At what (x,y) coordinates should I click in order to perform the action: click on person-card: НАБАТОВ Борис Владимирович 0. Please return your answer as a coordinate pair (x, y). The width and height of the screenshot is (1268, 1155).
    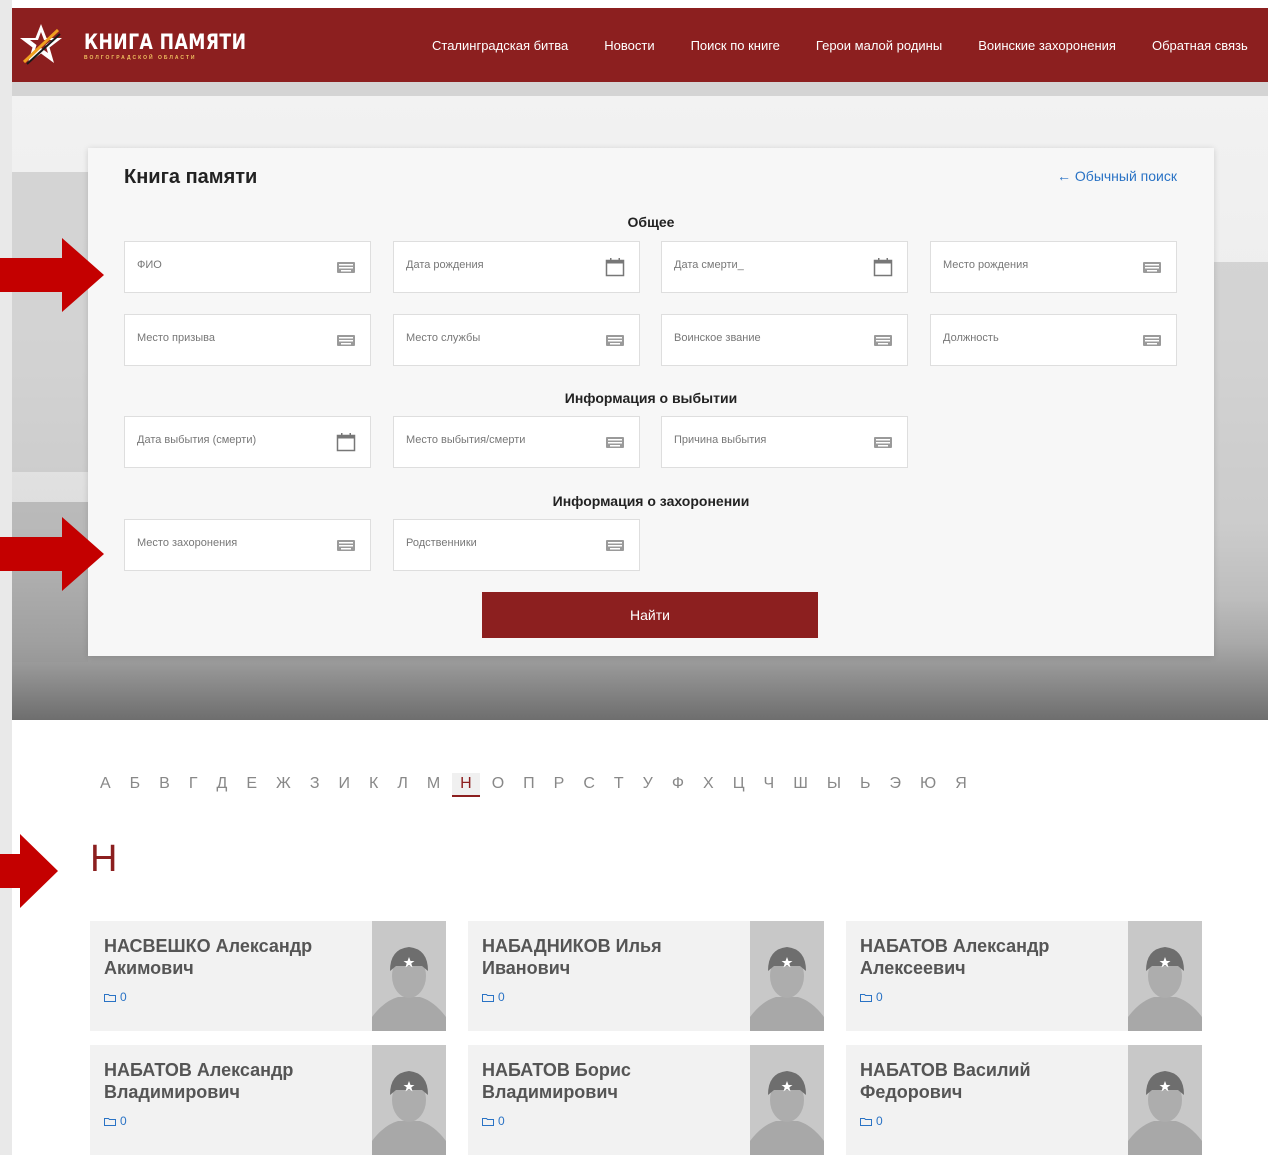
    Looking at the image, I should click on (646, 1100).